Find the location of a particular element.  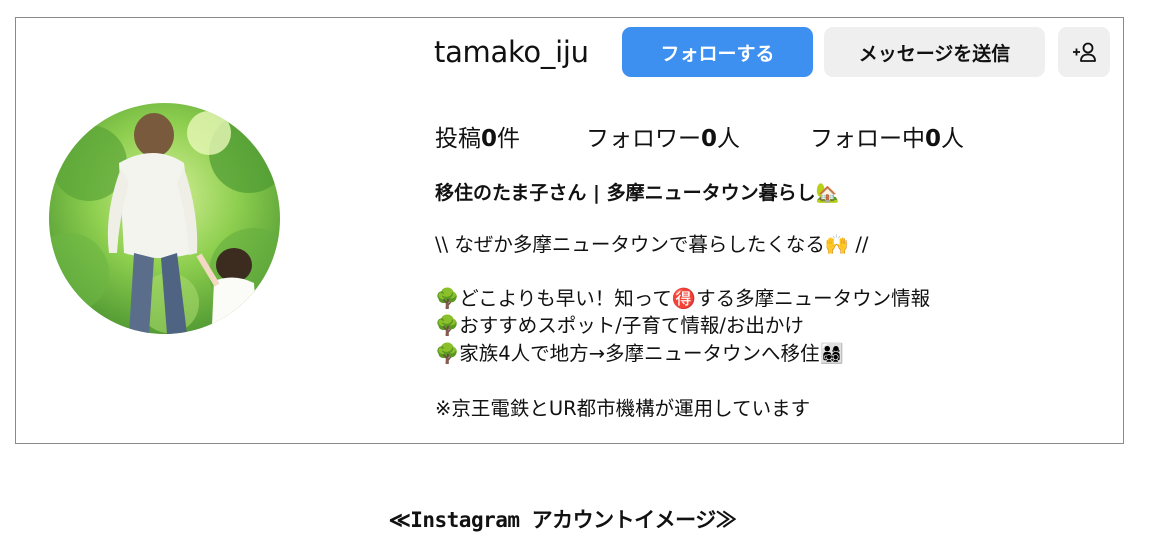

avatar-photo is located at coordinates (164, 218).